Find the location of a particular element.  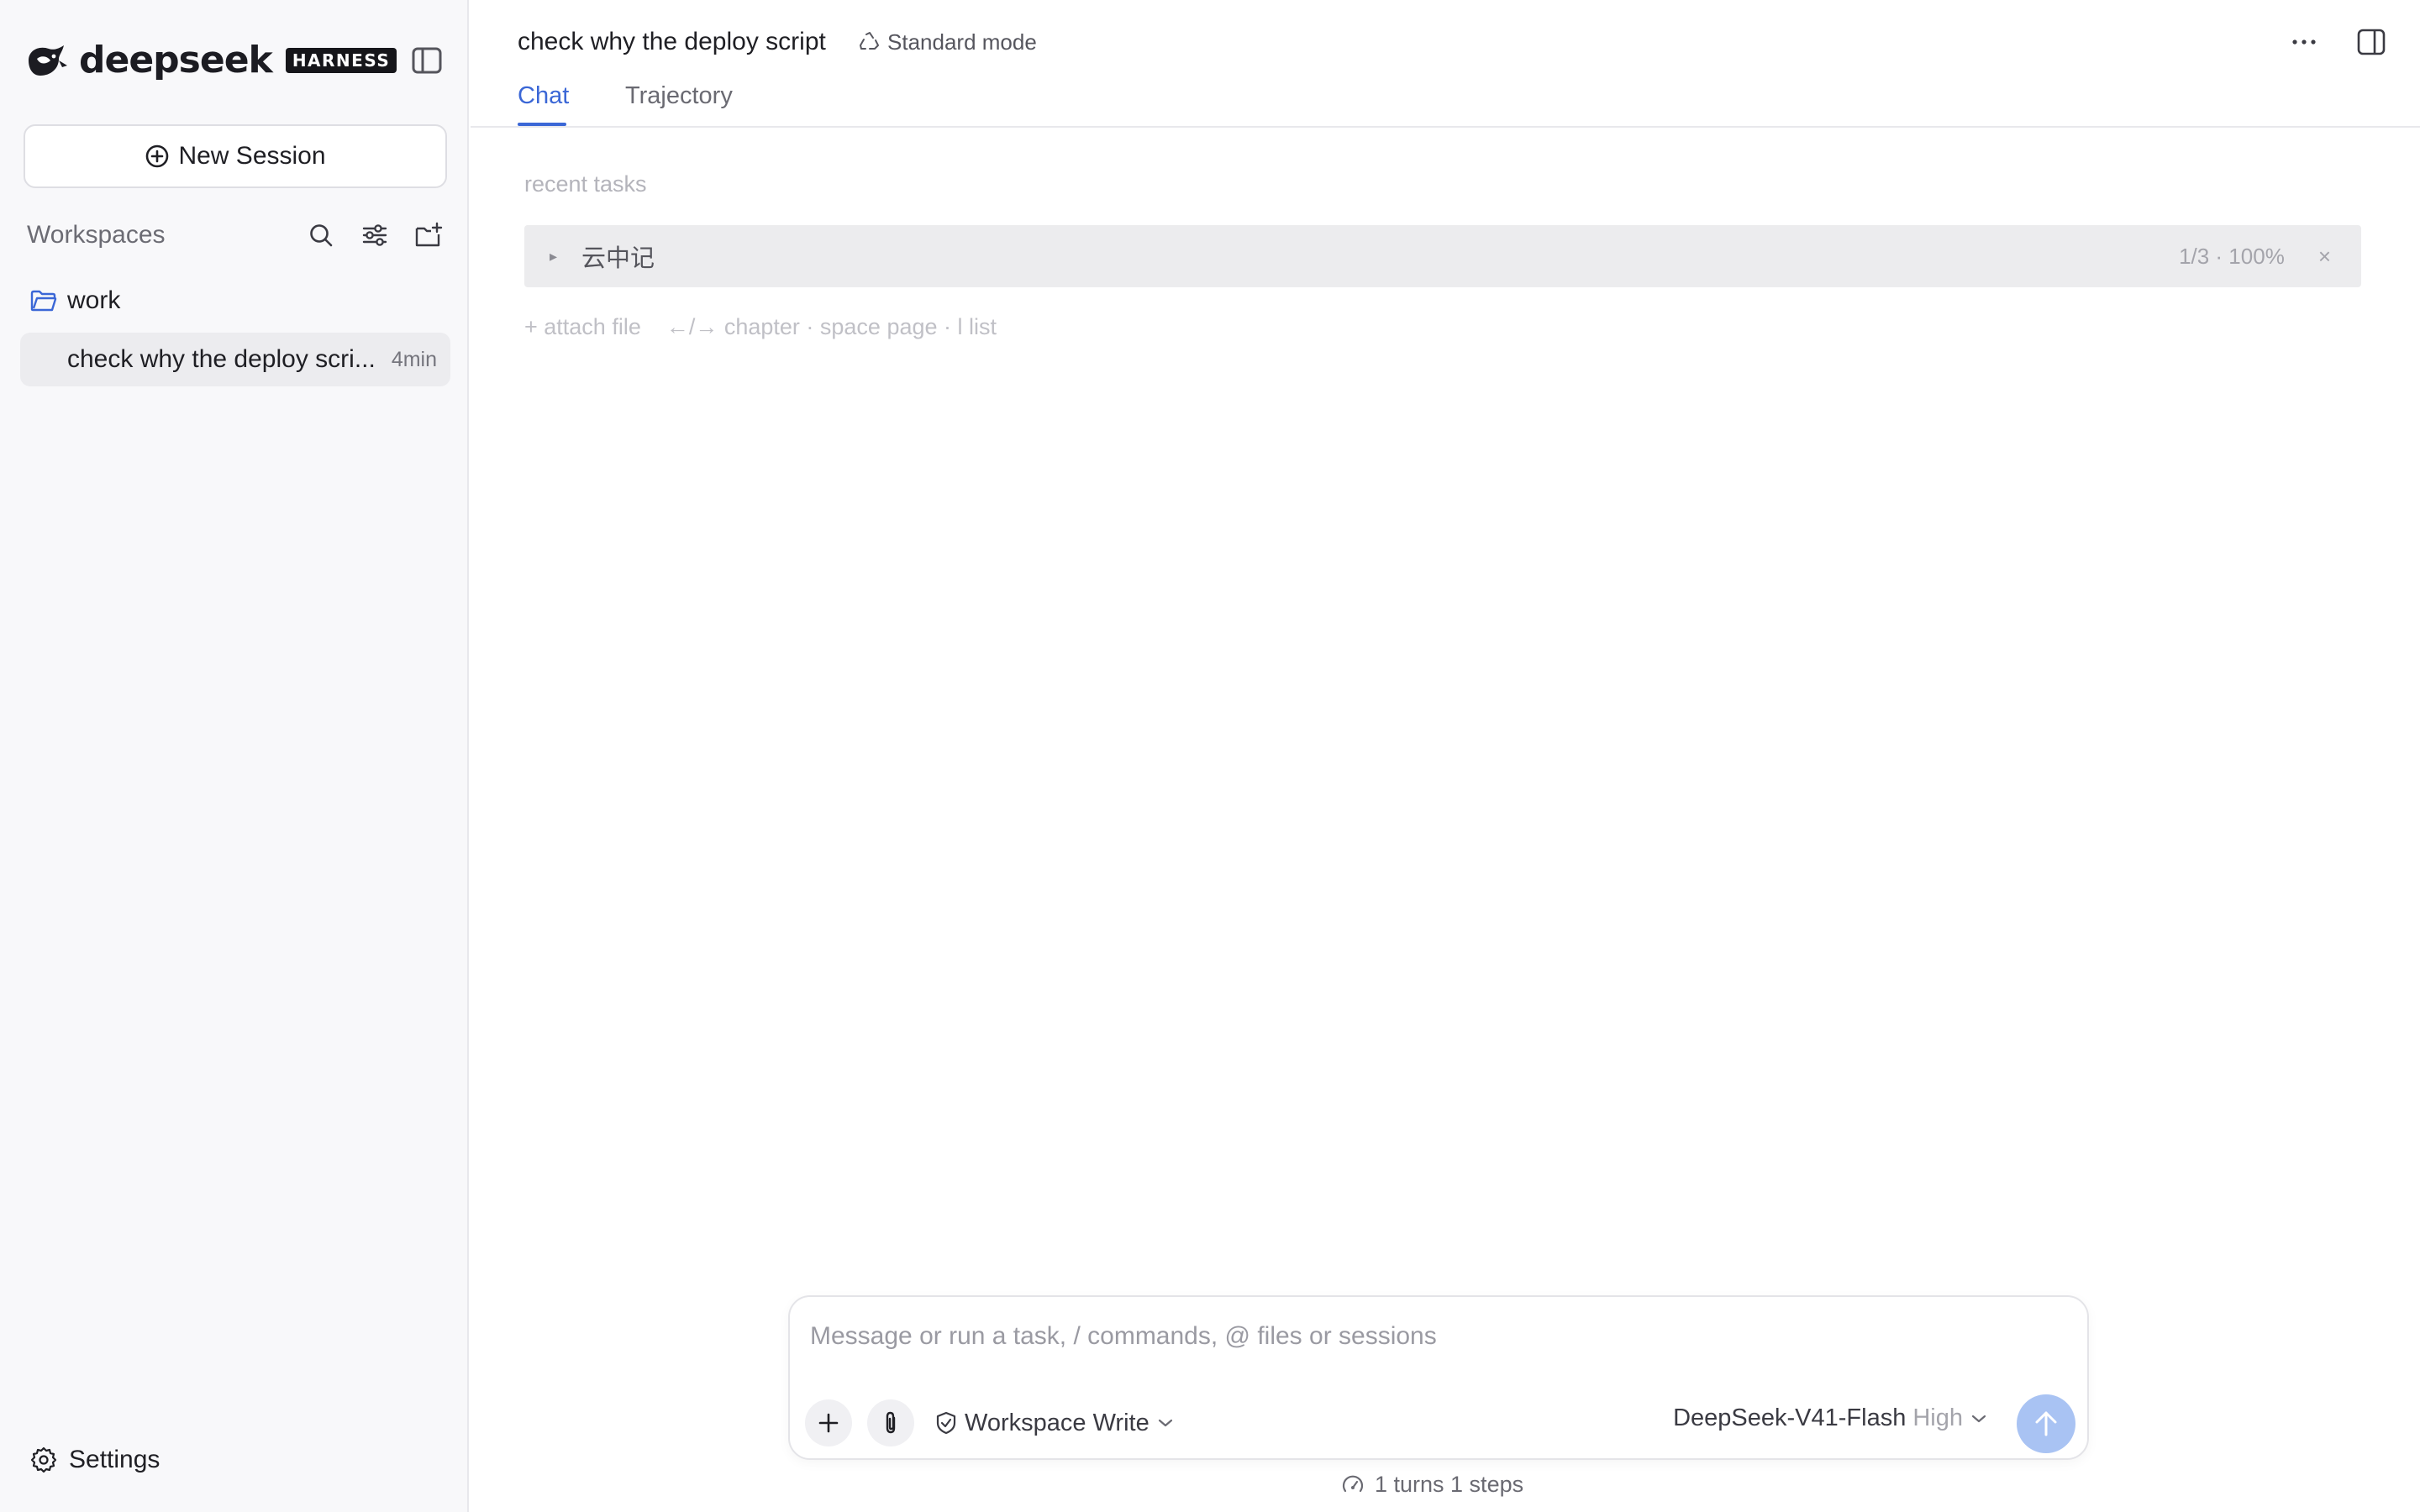

plus-icon is located at coordinates (828, 1423).